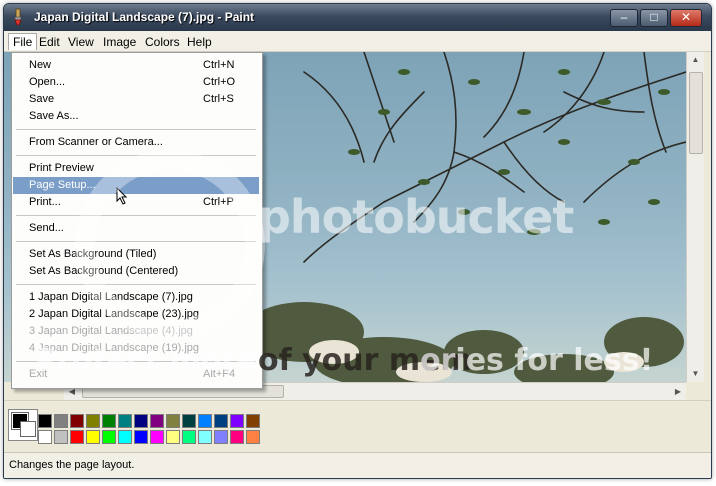  Describe the element at coordinates (111, 331) in the screenshot. I see `menu-item-label: 3 Japan Digital Landscape (4).jpg` at that location.